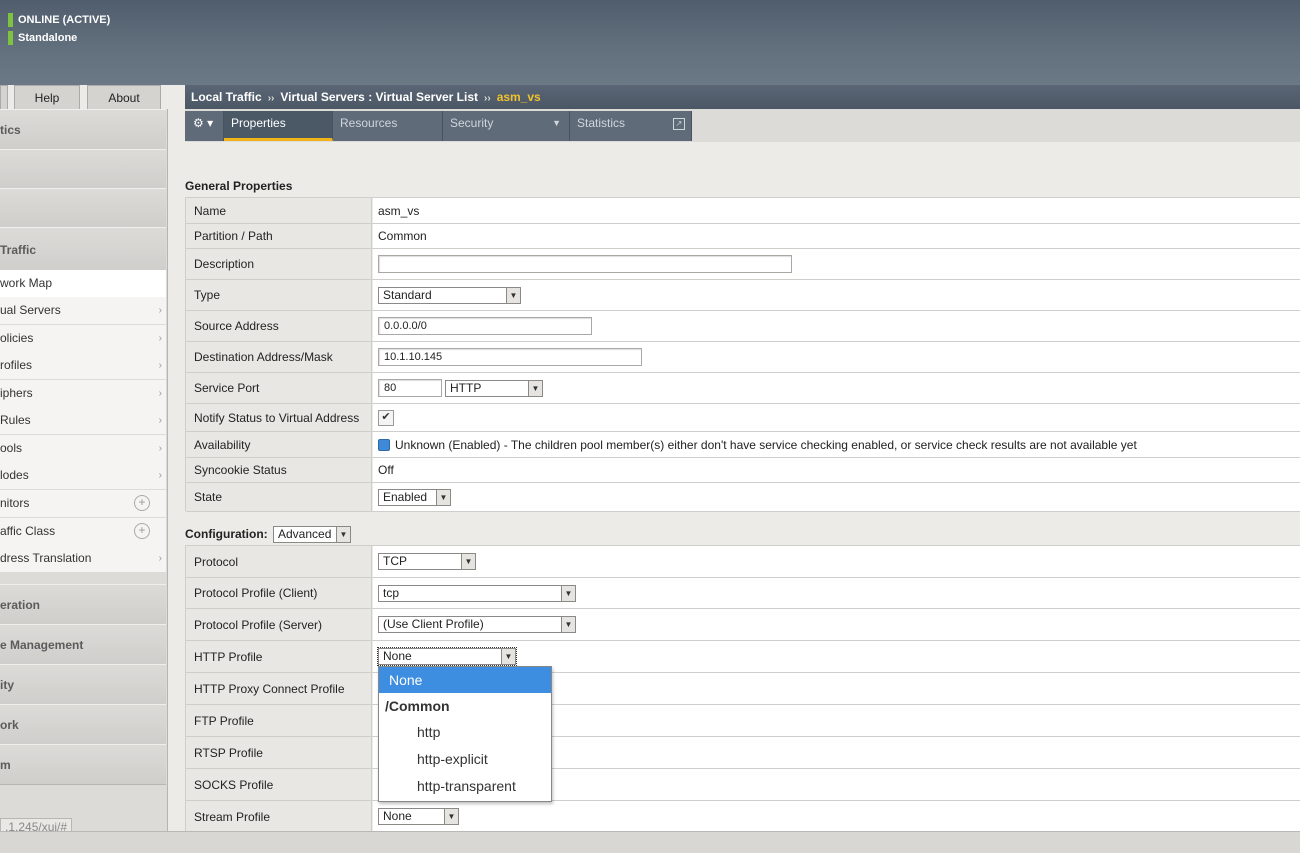  What do you see at coordinates (418, 816) in the screenshot?
I see `stream-profile-select: None ▼` at bounding box center [418, 816].